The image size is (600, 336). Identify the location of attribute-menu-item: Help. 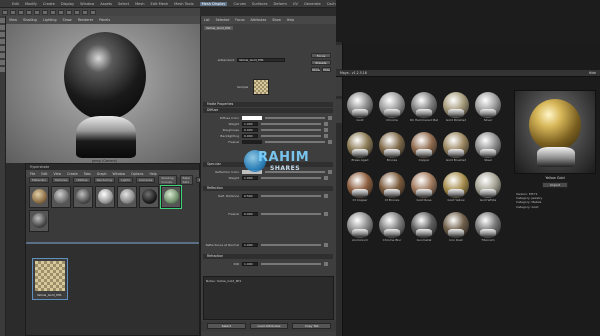
(290, 20).